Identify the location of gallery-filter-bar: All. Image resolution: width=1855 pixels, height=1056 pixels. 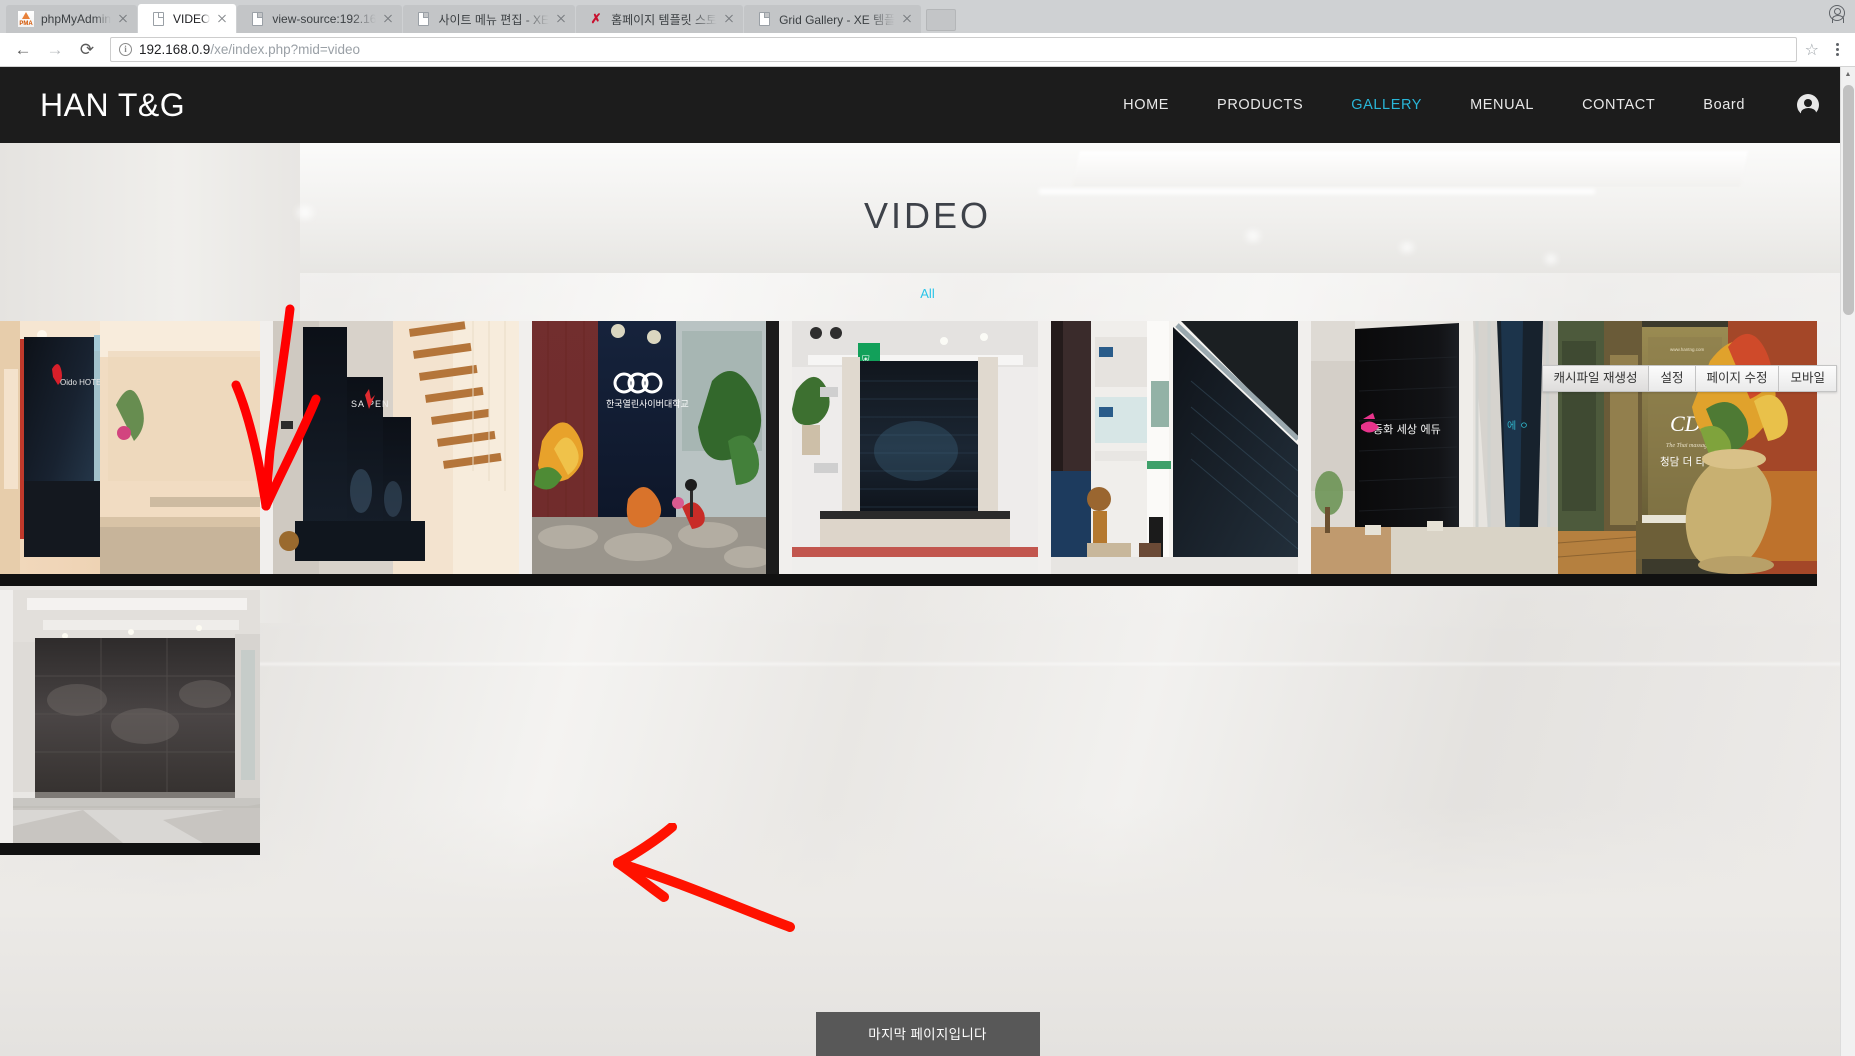
(927, 296).